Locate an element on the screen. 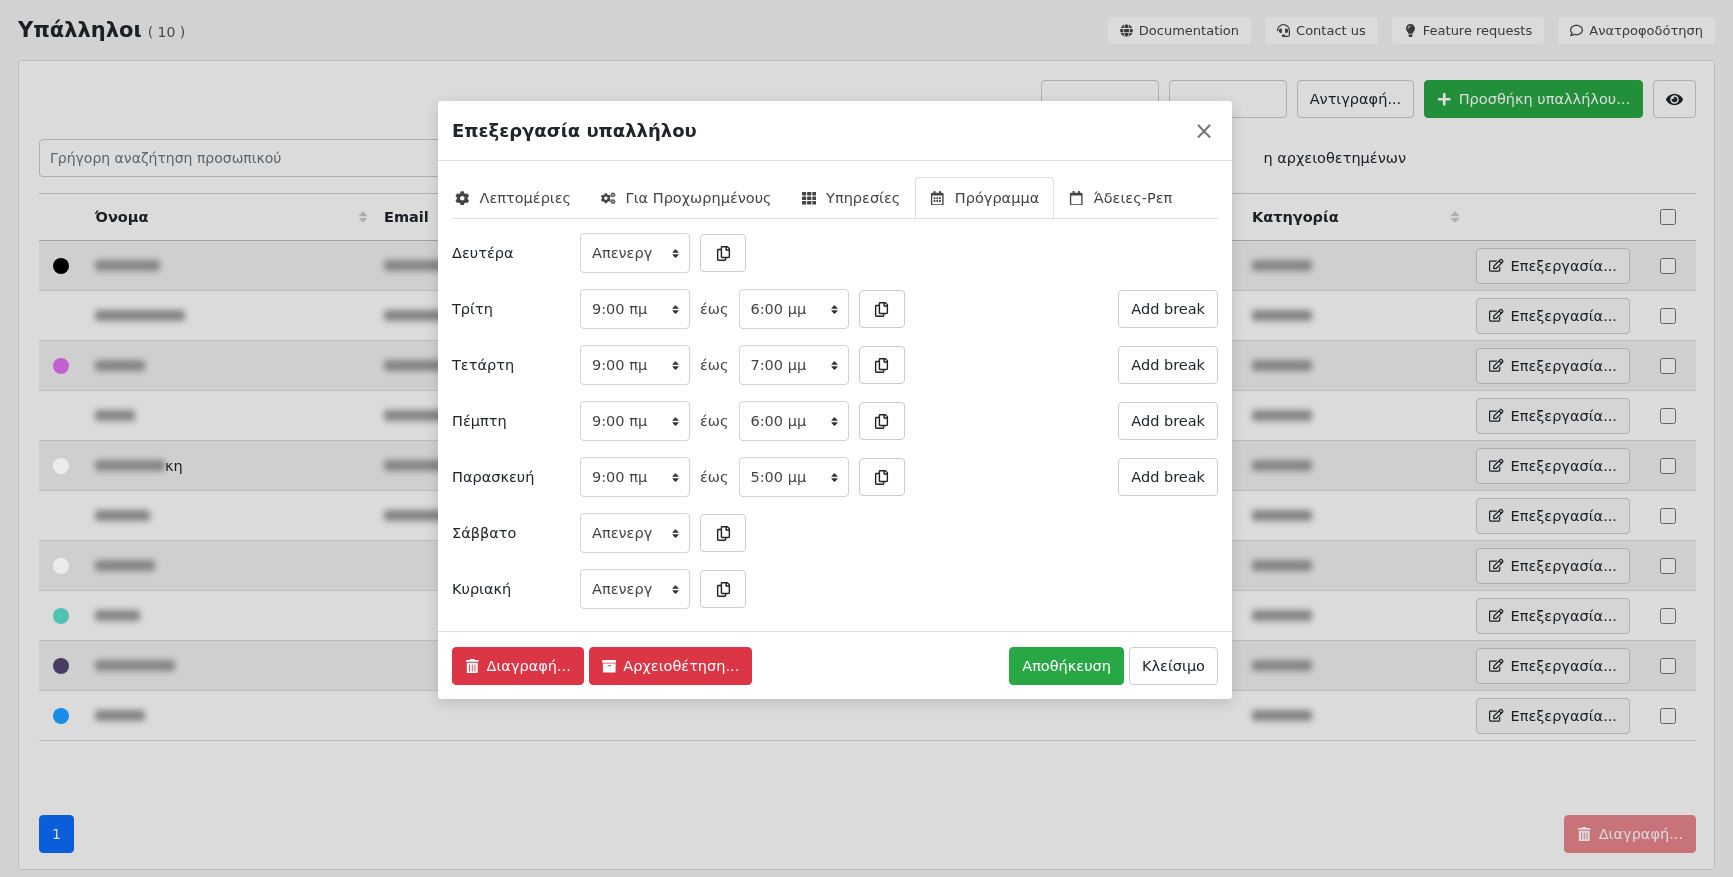 This screenshot has width=1733, height=877. column-header: Email is located at coordinates (406, 217).